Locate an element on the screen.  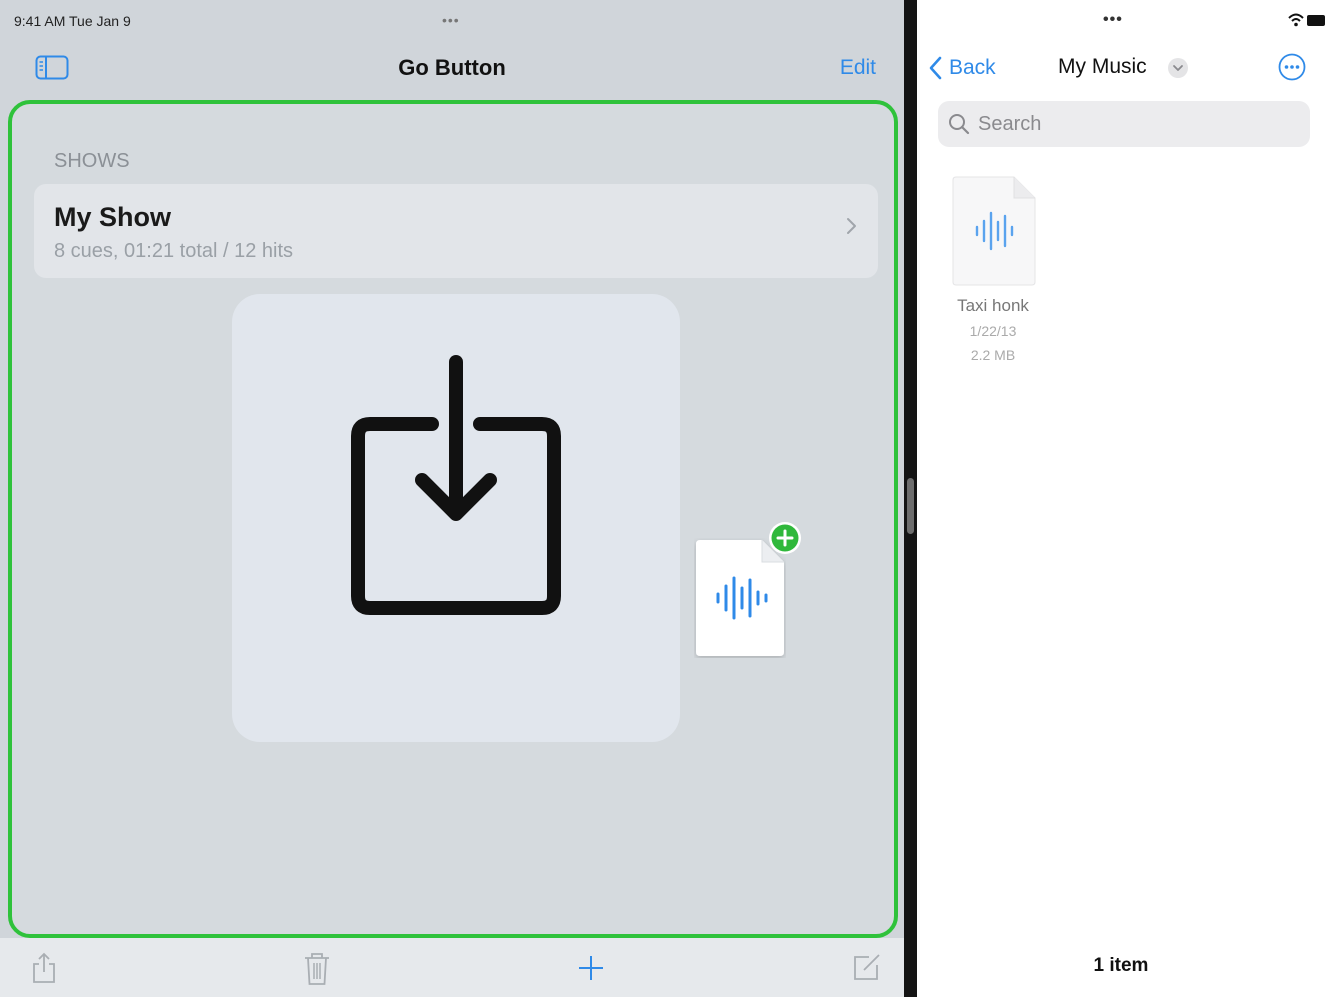
dragged-audio-file-icon is located at coordinates (740, 598).